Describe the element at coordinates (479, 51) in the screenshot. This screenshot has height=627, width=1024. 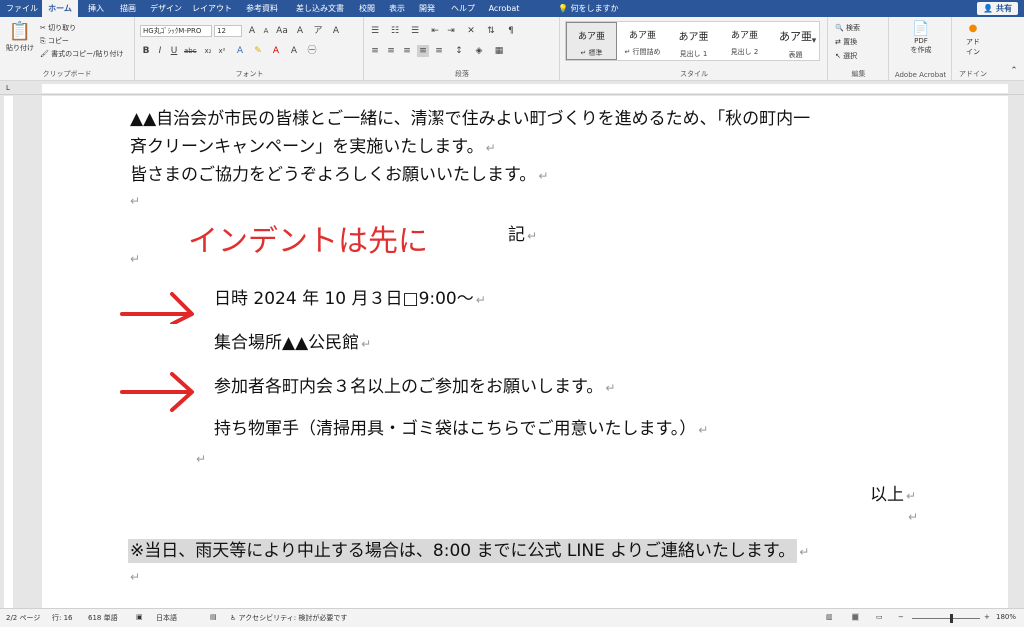
I see `shading-icon: ◈` at that location.